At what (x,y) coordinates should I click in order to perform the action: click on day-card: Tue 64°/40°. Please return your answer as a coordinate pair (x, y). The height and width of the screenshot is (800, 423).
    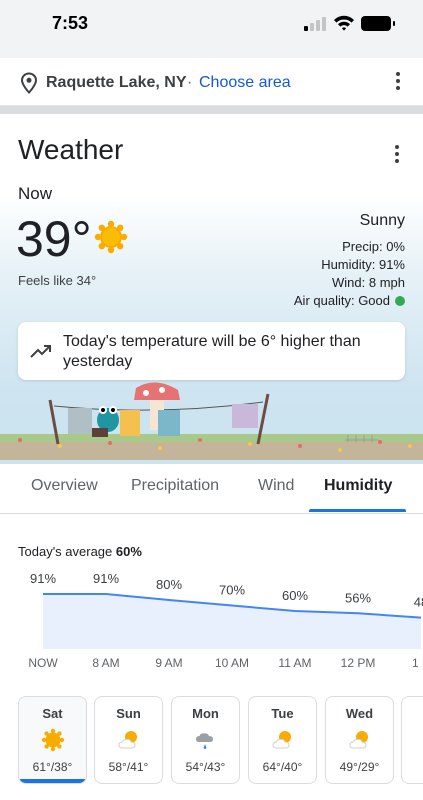
    Looking at the image, I should click on (282, 740).